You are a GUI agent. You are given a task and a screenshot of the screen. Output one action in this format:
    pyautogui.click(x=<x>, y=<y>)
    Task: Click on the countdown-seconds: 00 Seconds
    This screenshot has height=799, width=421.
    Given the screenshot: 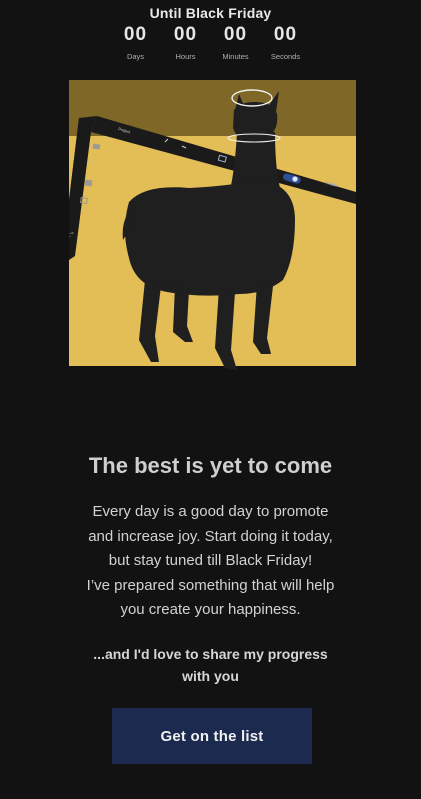 What is the action you would take?
    pyautogui.click(x=286, y=42)
    